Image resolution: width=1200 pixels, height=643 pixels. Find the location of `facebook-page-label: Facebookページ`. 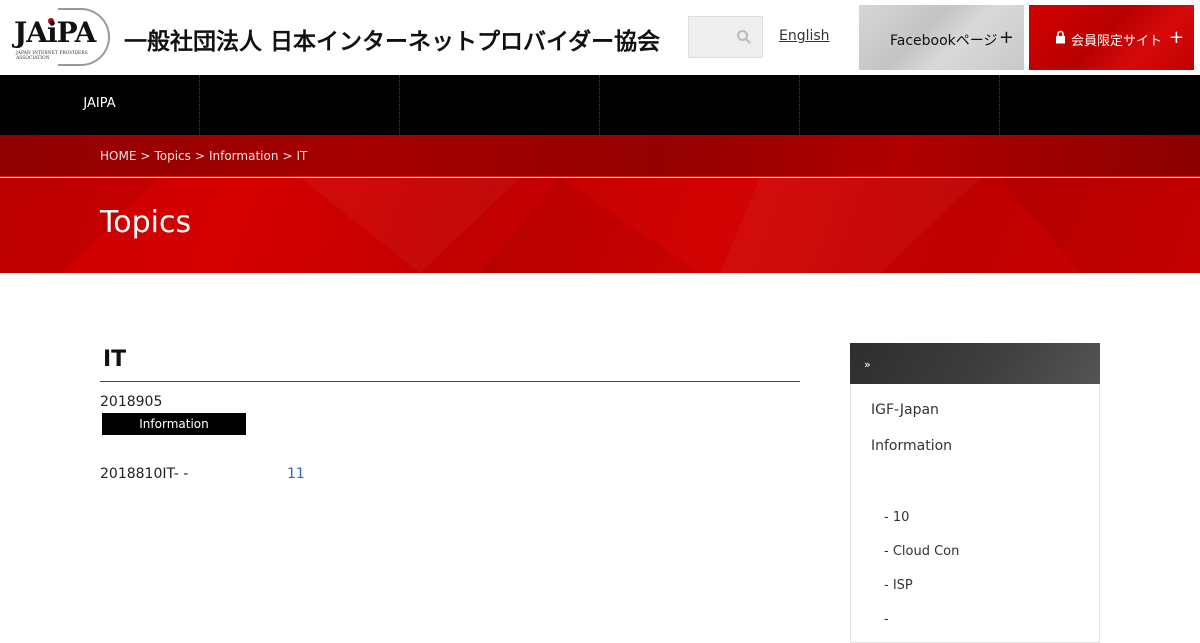

facebook-page-label: Facebookページ is located at coordinates (944, 41).